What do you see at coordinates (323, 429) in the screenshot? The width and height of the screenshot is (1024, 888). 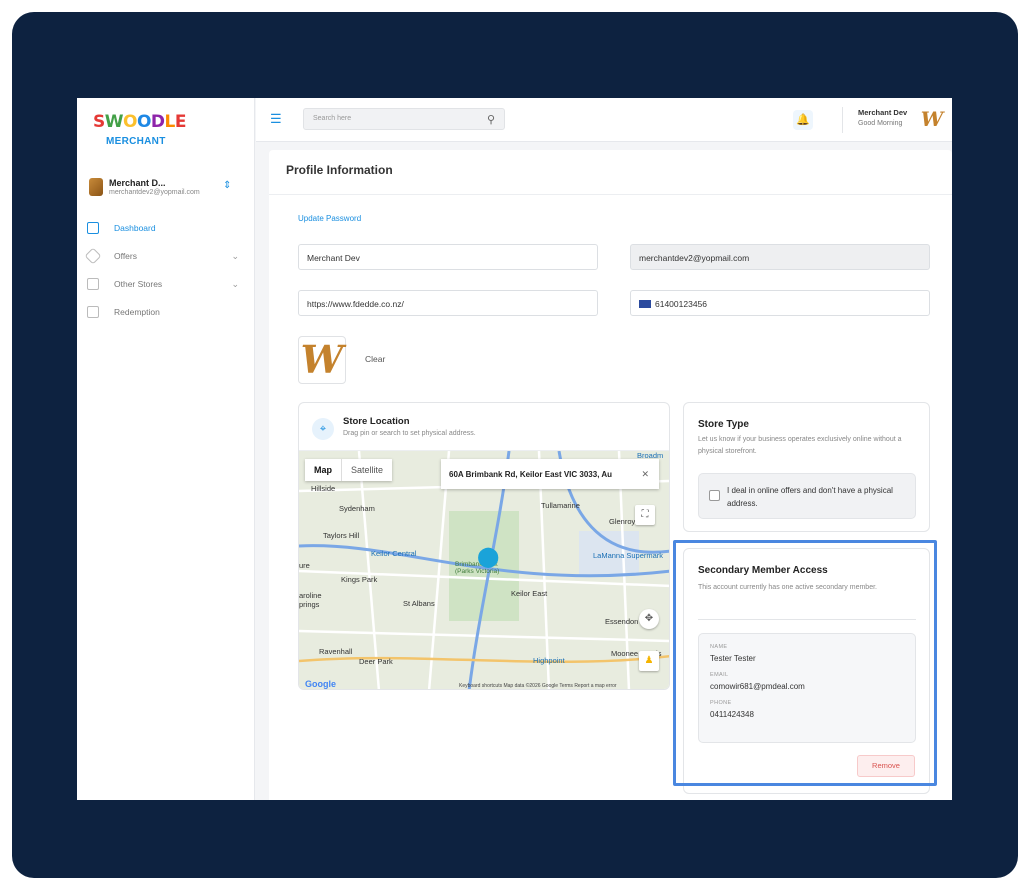 I see `location-pin-icon: ⌖` at bounding box center [323, 429].